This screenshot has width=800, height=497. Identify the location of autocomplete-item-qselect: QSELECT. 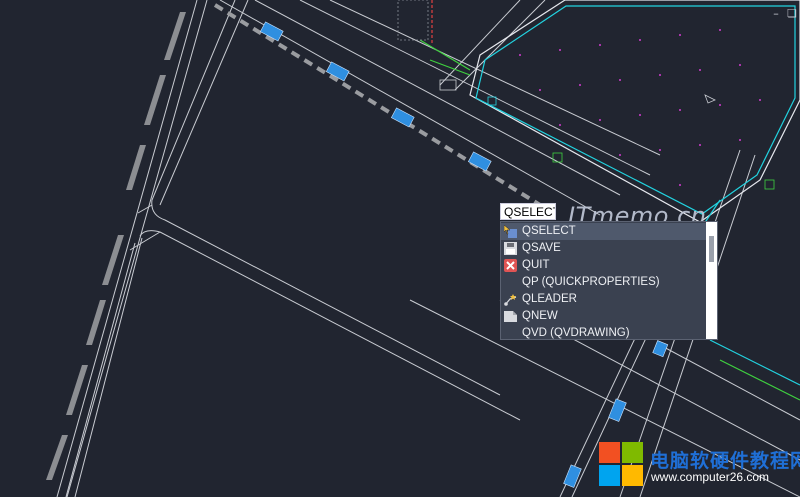
(603, 231).